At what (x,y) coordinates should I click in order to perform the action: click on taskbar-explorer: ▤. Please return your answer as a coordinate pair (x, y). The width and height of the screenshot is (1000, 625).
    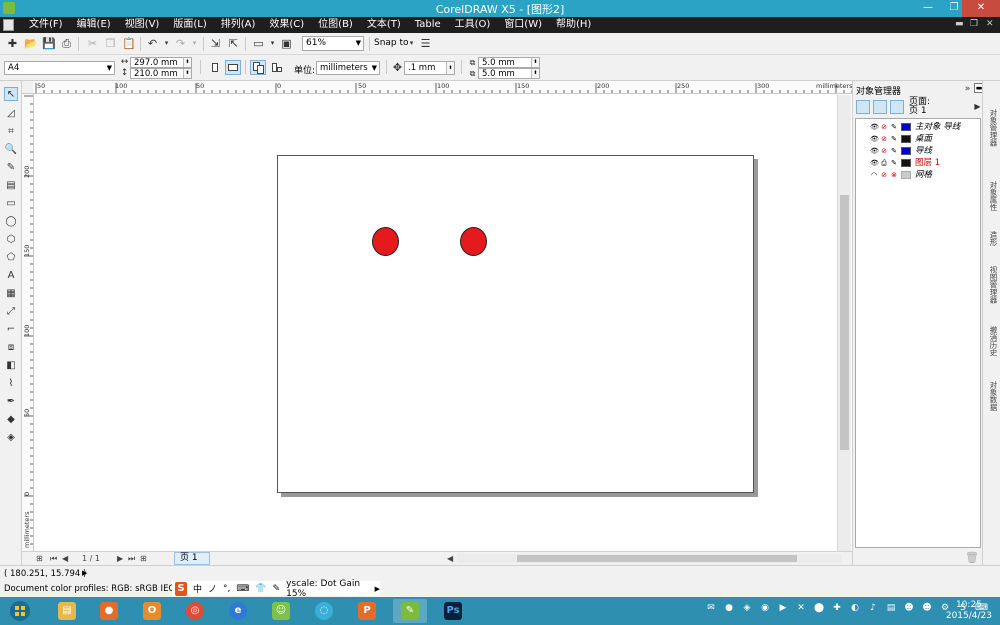
    Looking at the image, I should click on (67, 611).